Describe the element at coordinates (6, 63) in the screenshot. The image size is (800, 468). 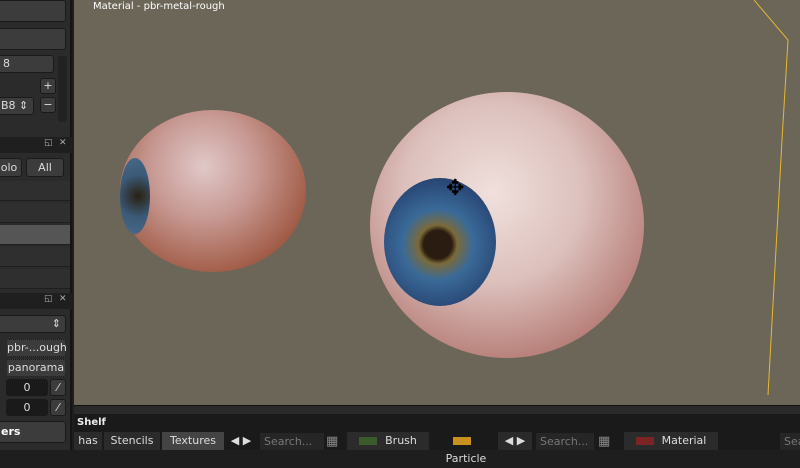
I see `format-value: 8` at that location.